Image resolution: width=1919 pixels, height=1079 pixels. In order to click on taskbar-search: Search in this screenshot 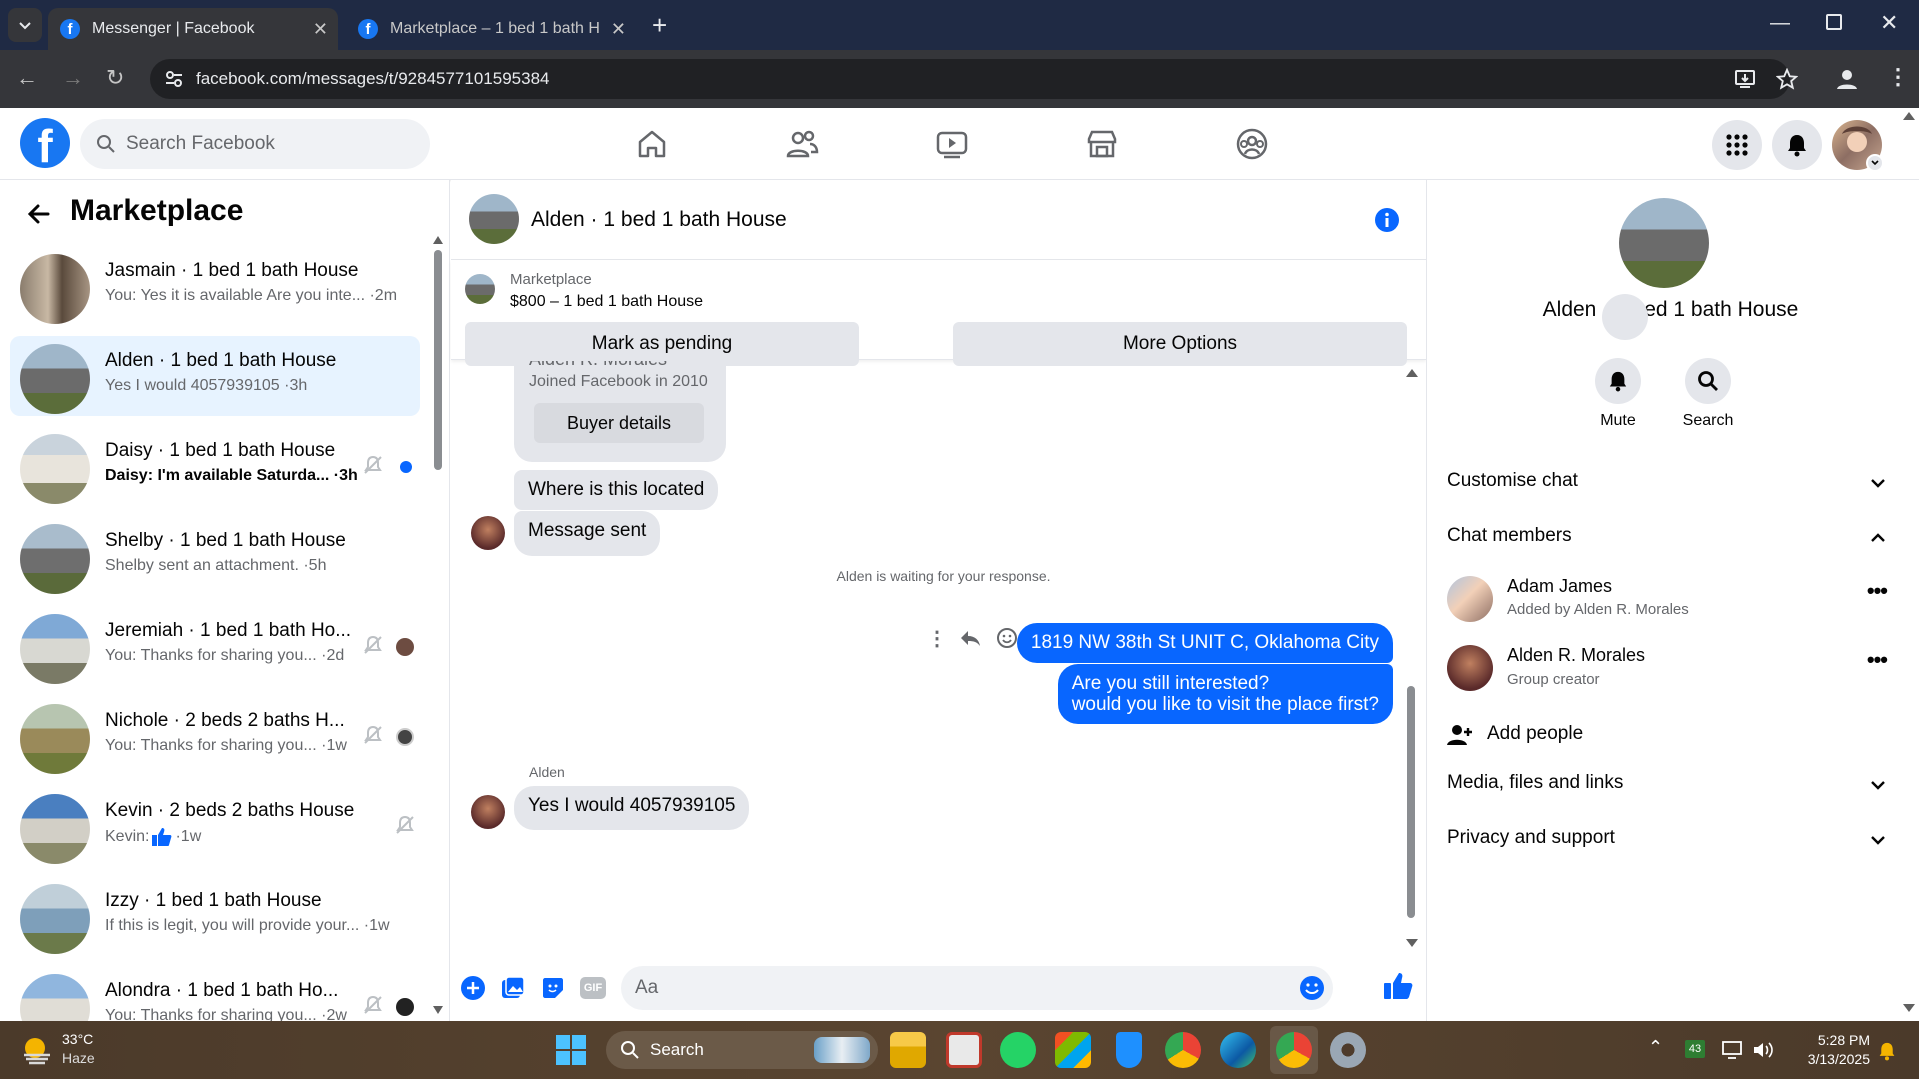, I will do `click(742, 1050)`.